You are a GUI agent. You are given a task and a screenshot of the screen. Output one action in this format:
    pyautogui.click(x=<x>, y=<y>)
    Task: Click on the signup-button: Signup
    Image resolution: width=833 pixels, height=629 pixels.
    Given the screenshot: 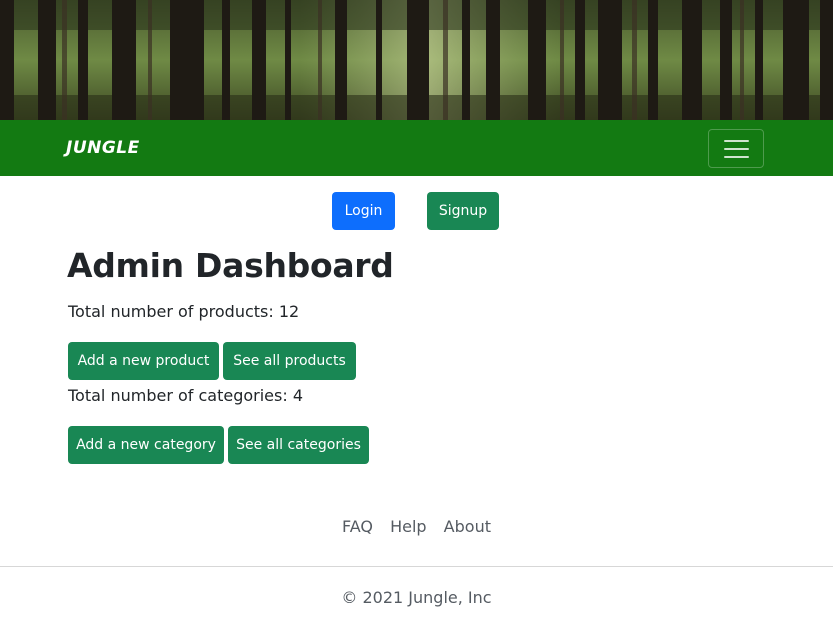 What is the action you would take?
    pyautogui.click(x=463, y=211)
    